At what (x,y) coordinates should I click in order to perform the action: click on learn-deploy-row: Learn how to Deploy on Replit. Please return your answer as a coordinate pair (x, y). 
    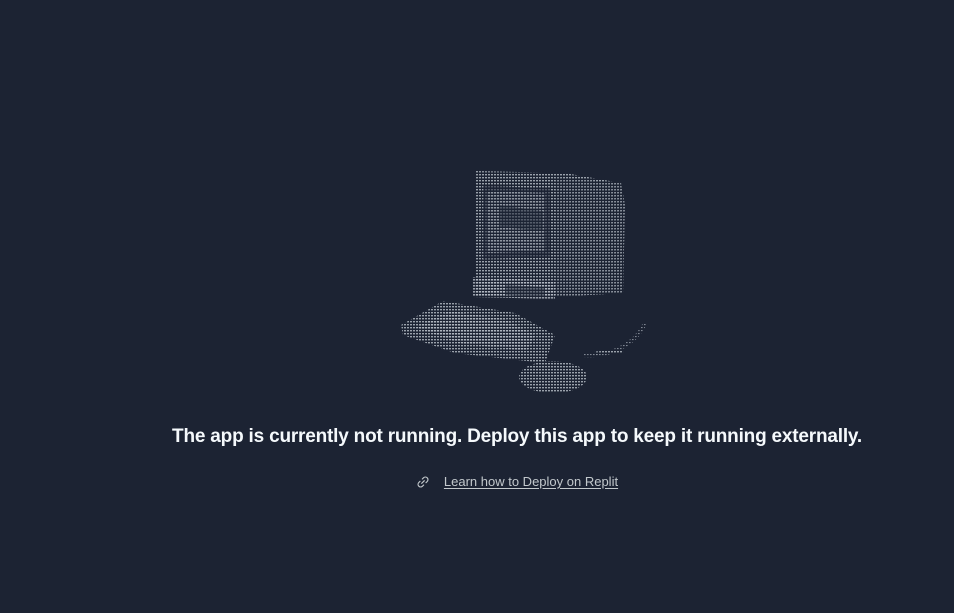
    Looking at the image, I should click on (477, 481).